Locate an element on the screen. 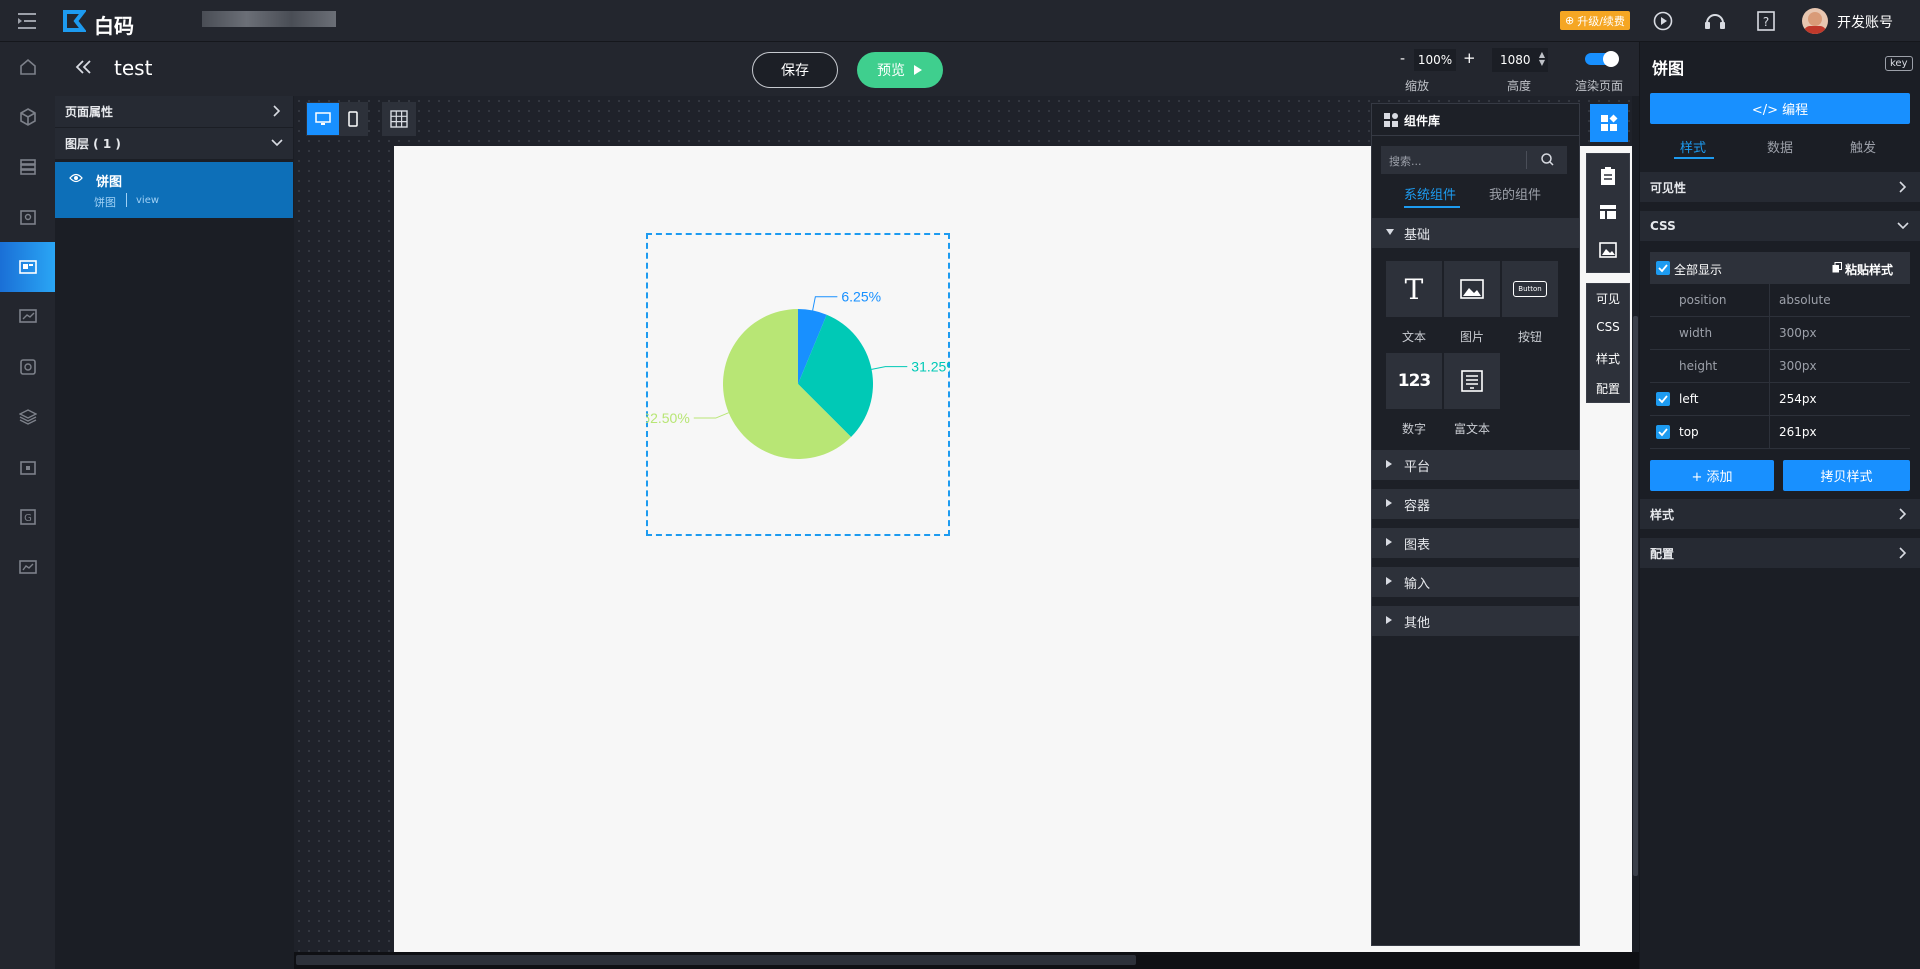  css-prop-row: width 300px is located at coordinates (1780, 333).